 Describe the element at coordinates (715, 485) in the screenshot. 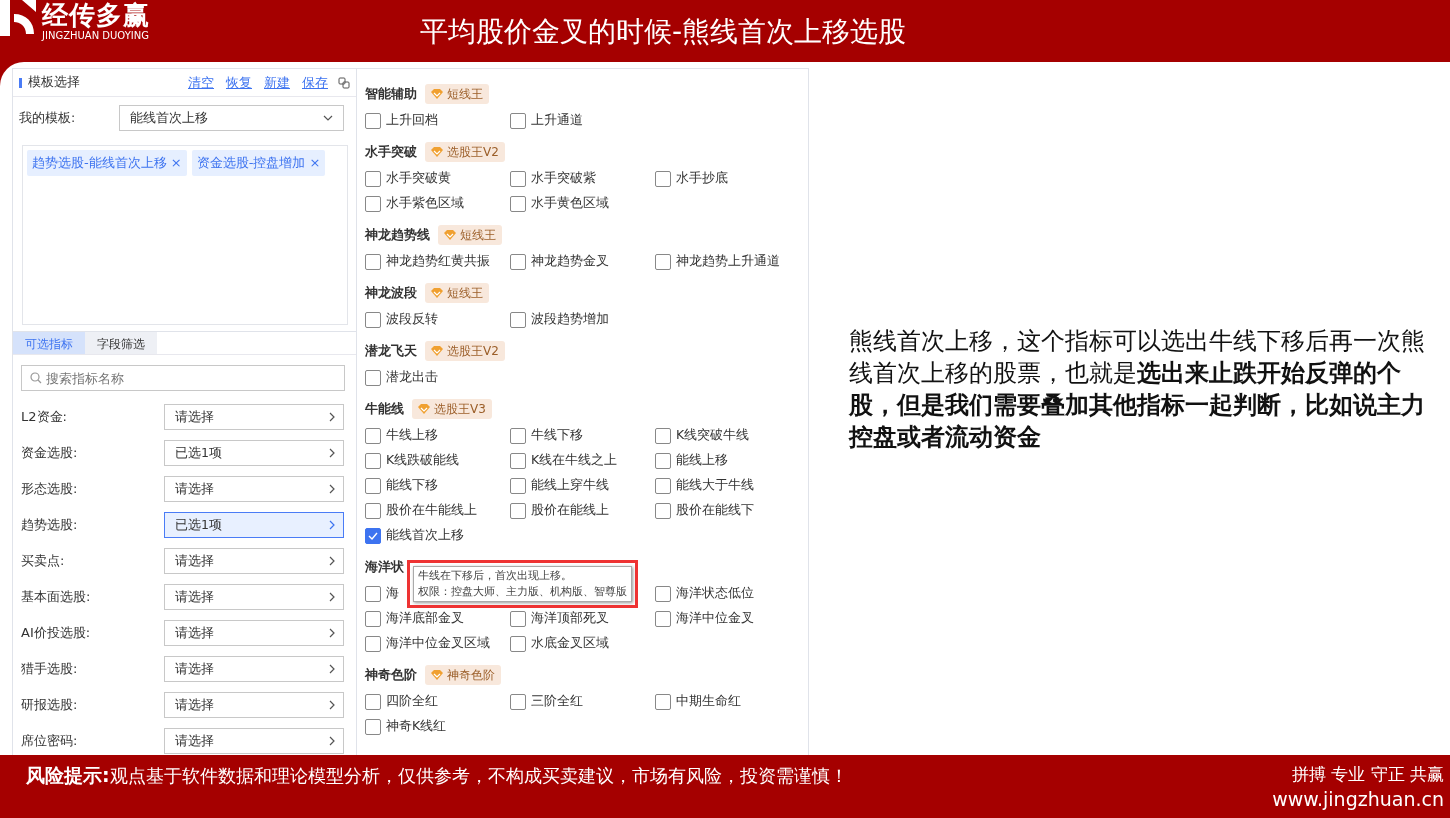

I see `checkbox-label: 能线大于牛线` at that location.